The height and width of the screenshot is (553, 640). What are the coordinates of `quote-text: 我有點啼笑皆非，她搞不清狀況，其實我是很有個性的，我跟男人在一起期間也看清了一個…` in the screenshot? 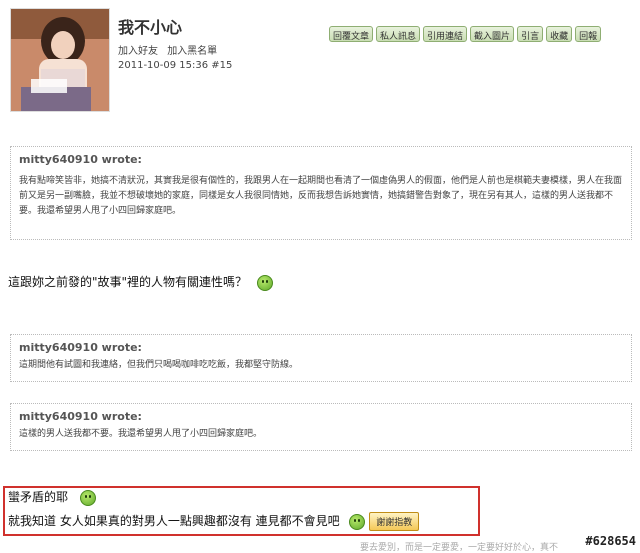 It's located at (321, 196).